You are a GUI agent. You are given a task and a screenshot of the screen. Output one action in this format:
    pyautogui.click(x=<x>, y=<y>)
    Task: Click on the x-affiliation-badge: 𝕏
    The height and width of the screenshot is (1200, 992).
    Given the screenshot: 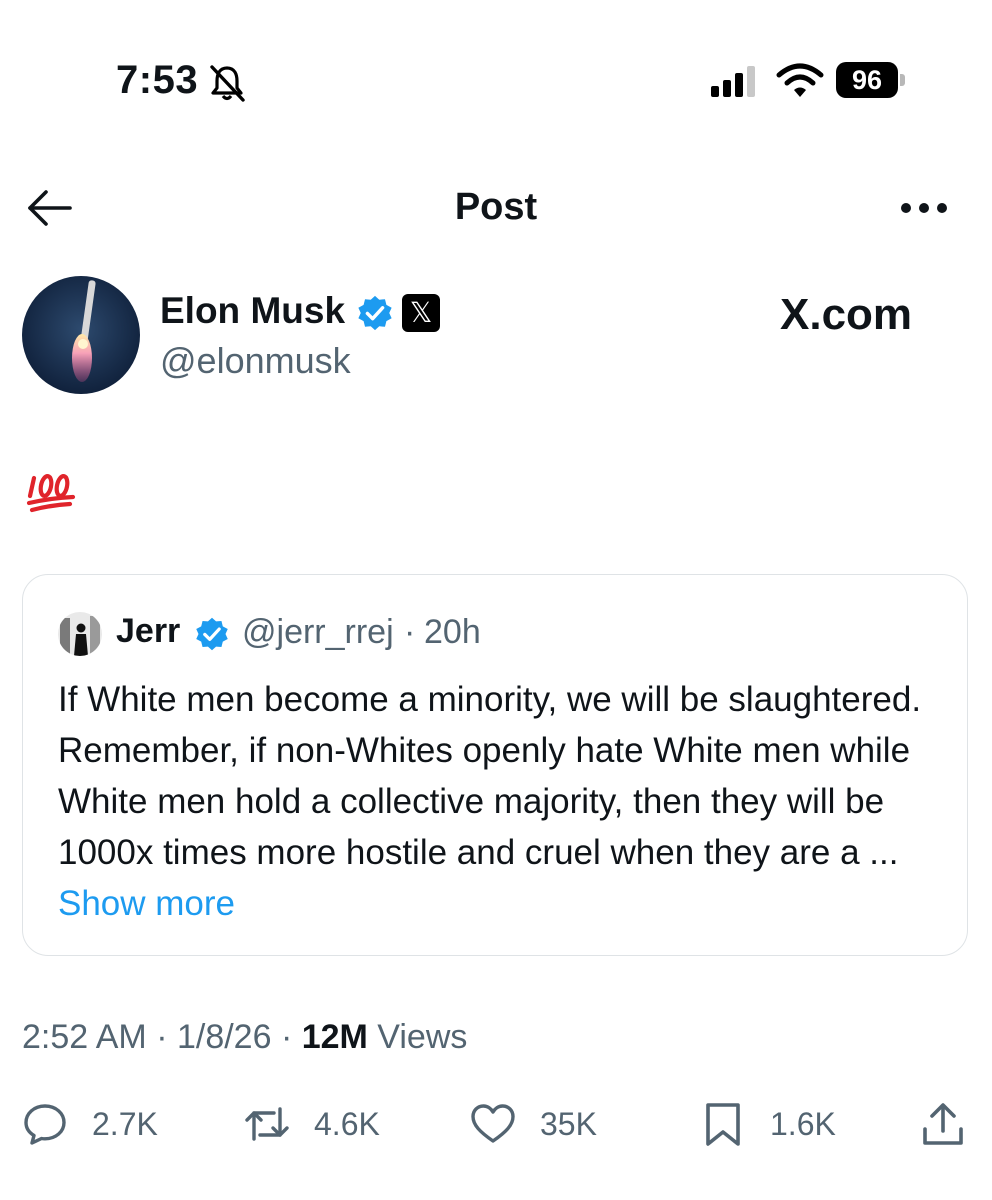 What is the action you would take?
    pyautogui.click(x=421, y=313)
    